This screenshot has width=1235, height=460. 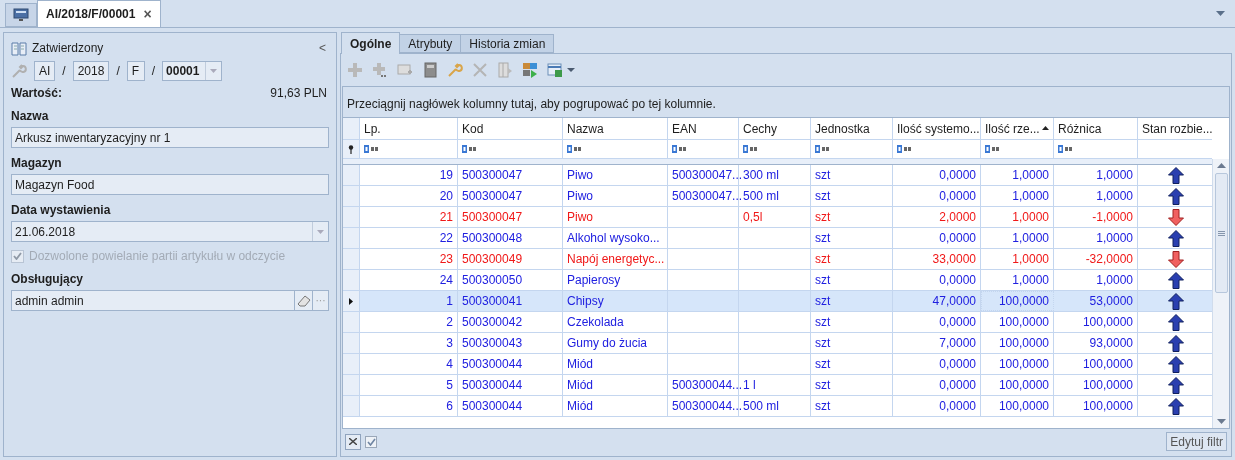 I want to click on table-cell: 500300047, so click(x=510, y=175).